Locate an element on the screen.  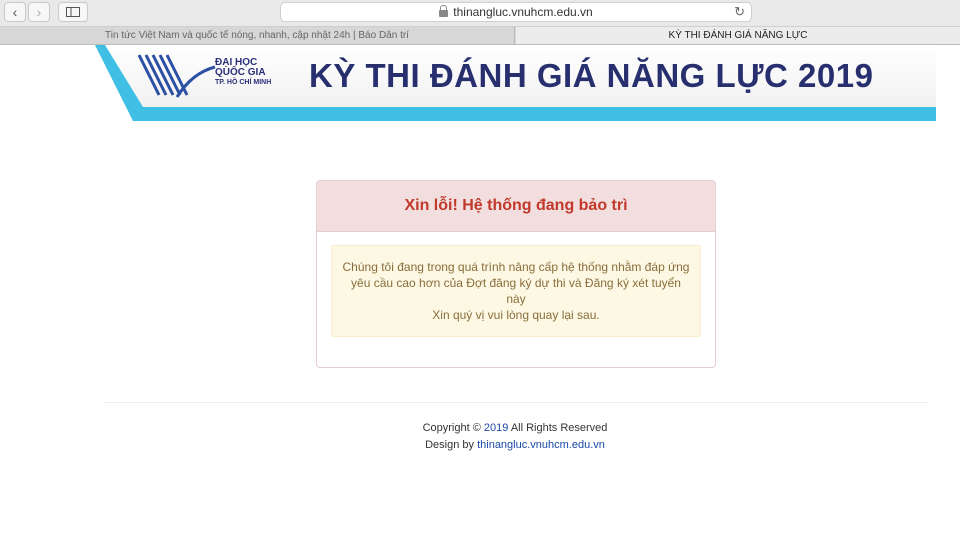
browser-toolbar: ‹ › thinangluc.vnuhcm.edu.vn ↻ is located at coordinates (480, 13).